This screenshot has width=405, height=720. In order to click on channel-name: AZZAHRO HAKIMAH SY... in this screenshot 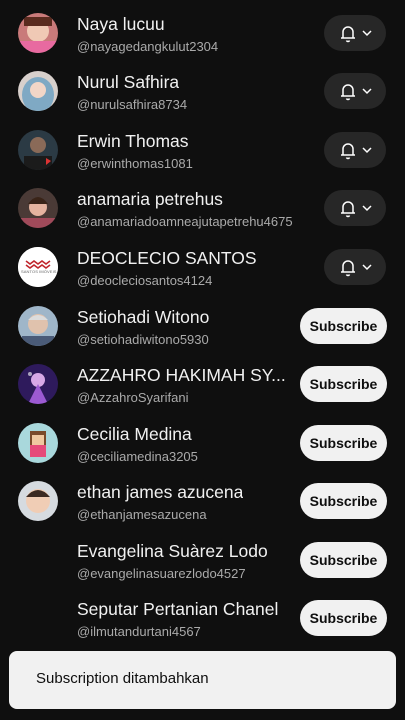, I will do `click(181, 375)`.